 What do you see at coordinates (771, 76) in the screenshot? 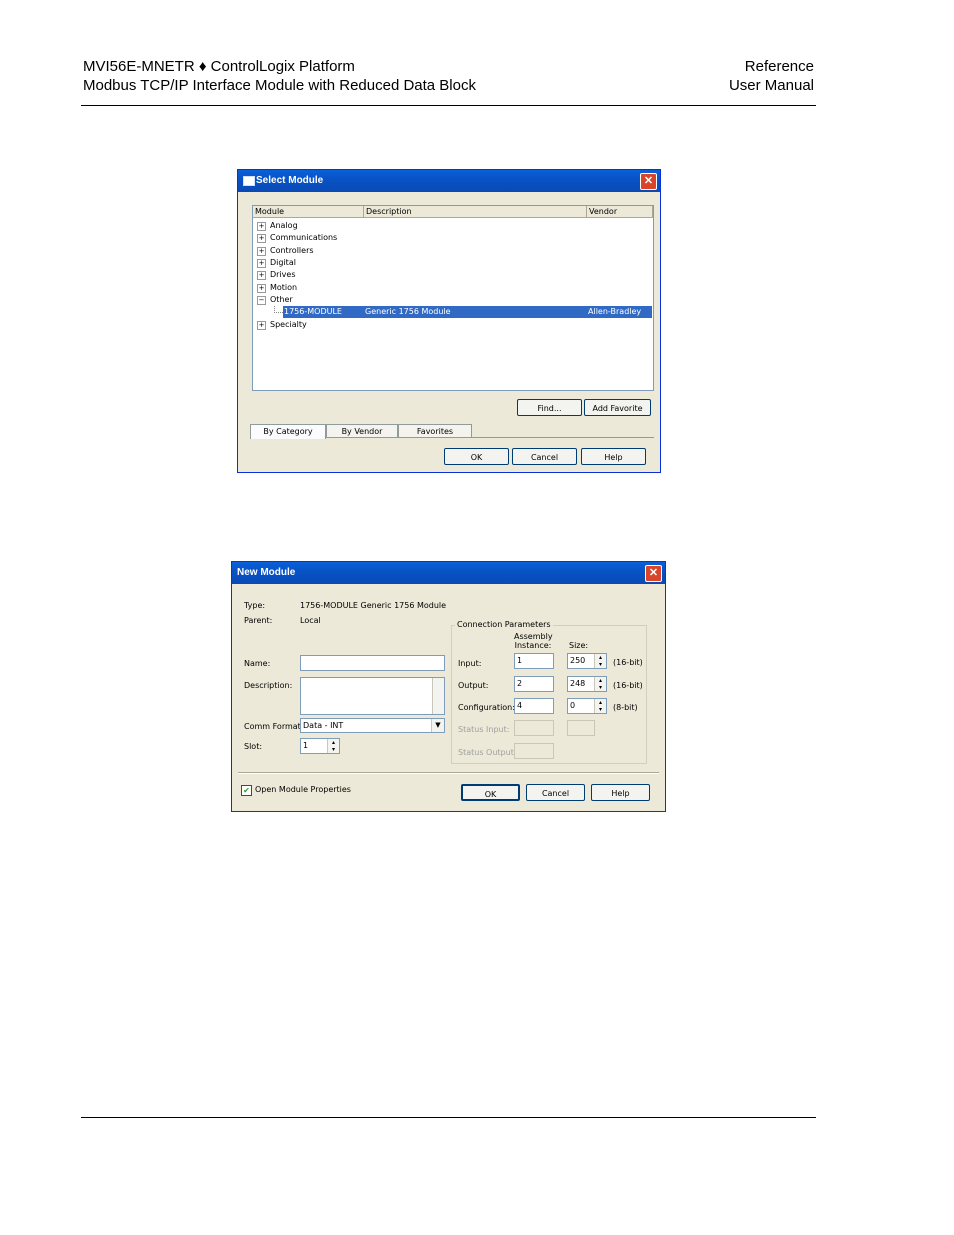
I see `header-right: Reference User Manual` at bounding box center [771, 76].